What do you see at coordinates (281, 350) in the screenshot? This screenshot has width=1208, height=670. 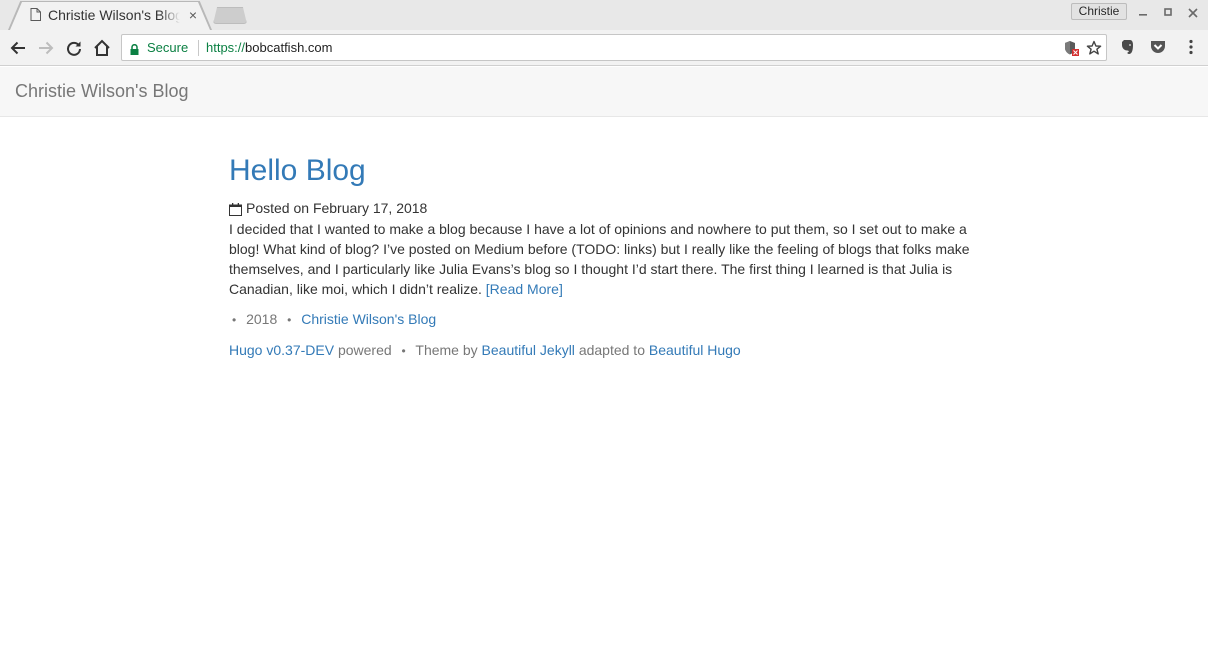 I see `hugo-link: Hugo v0.37-DEV` at bounding box center [281, 350].